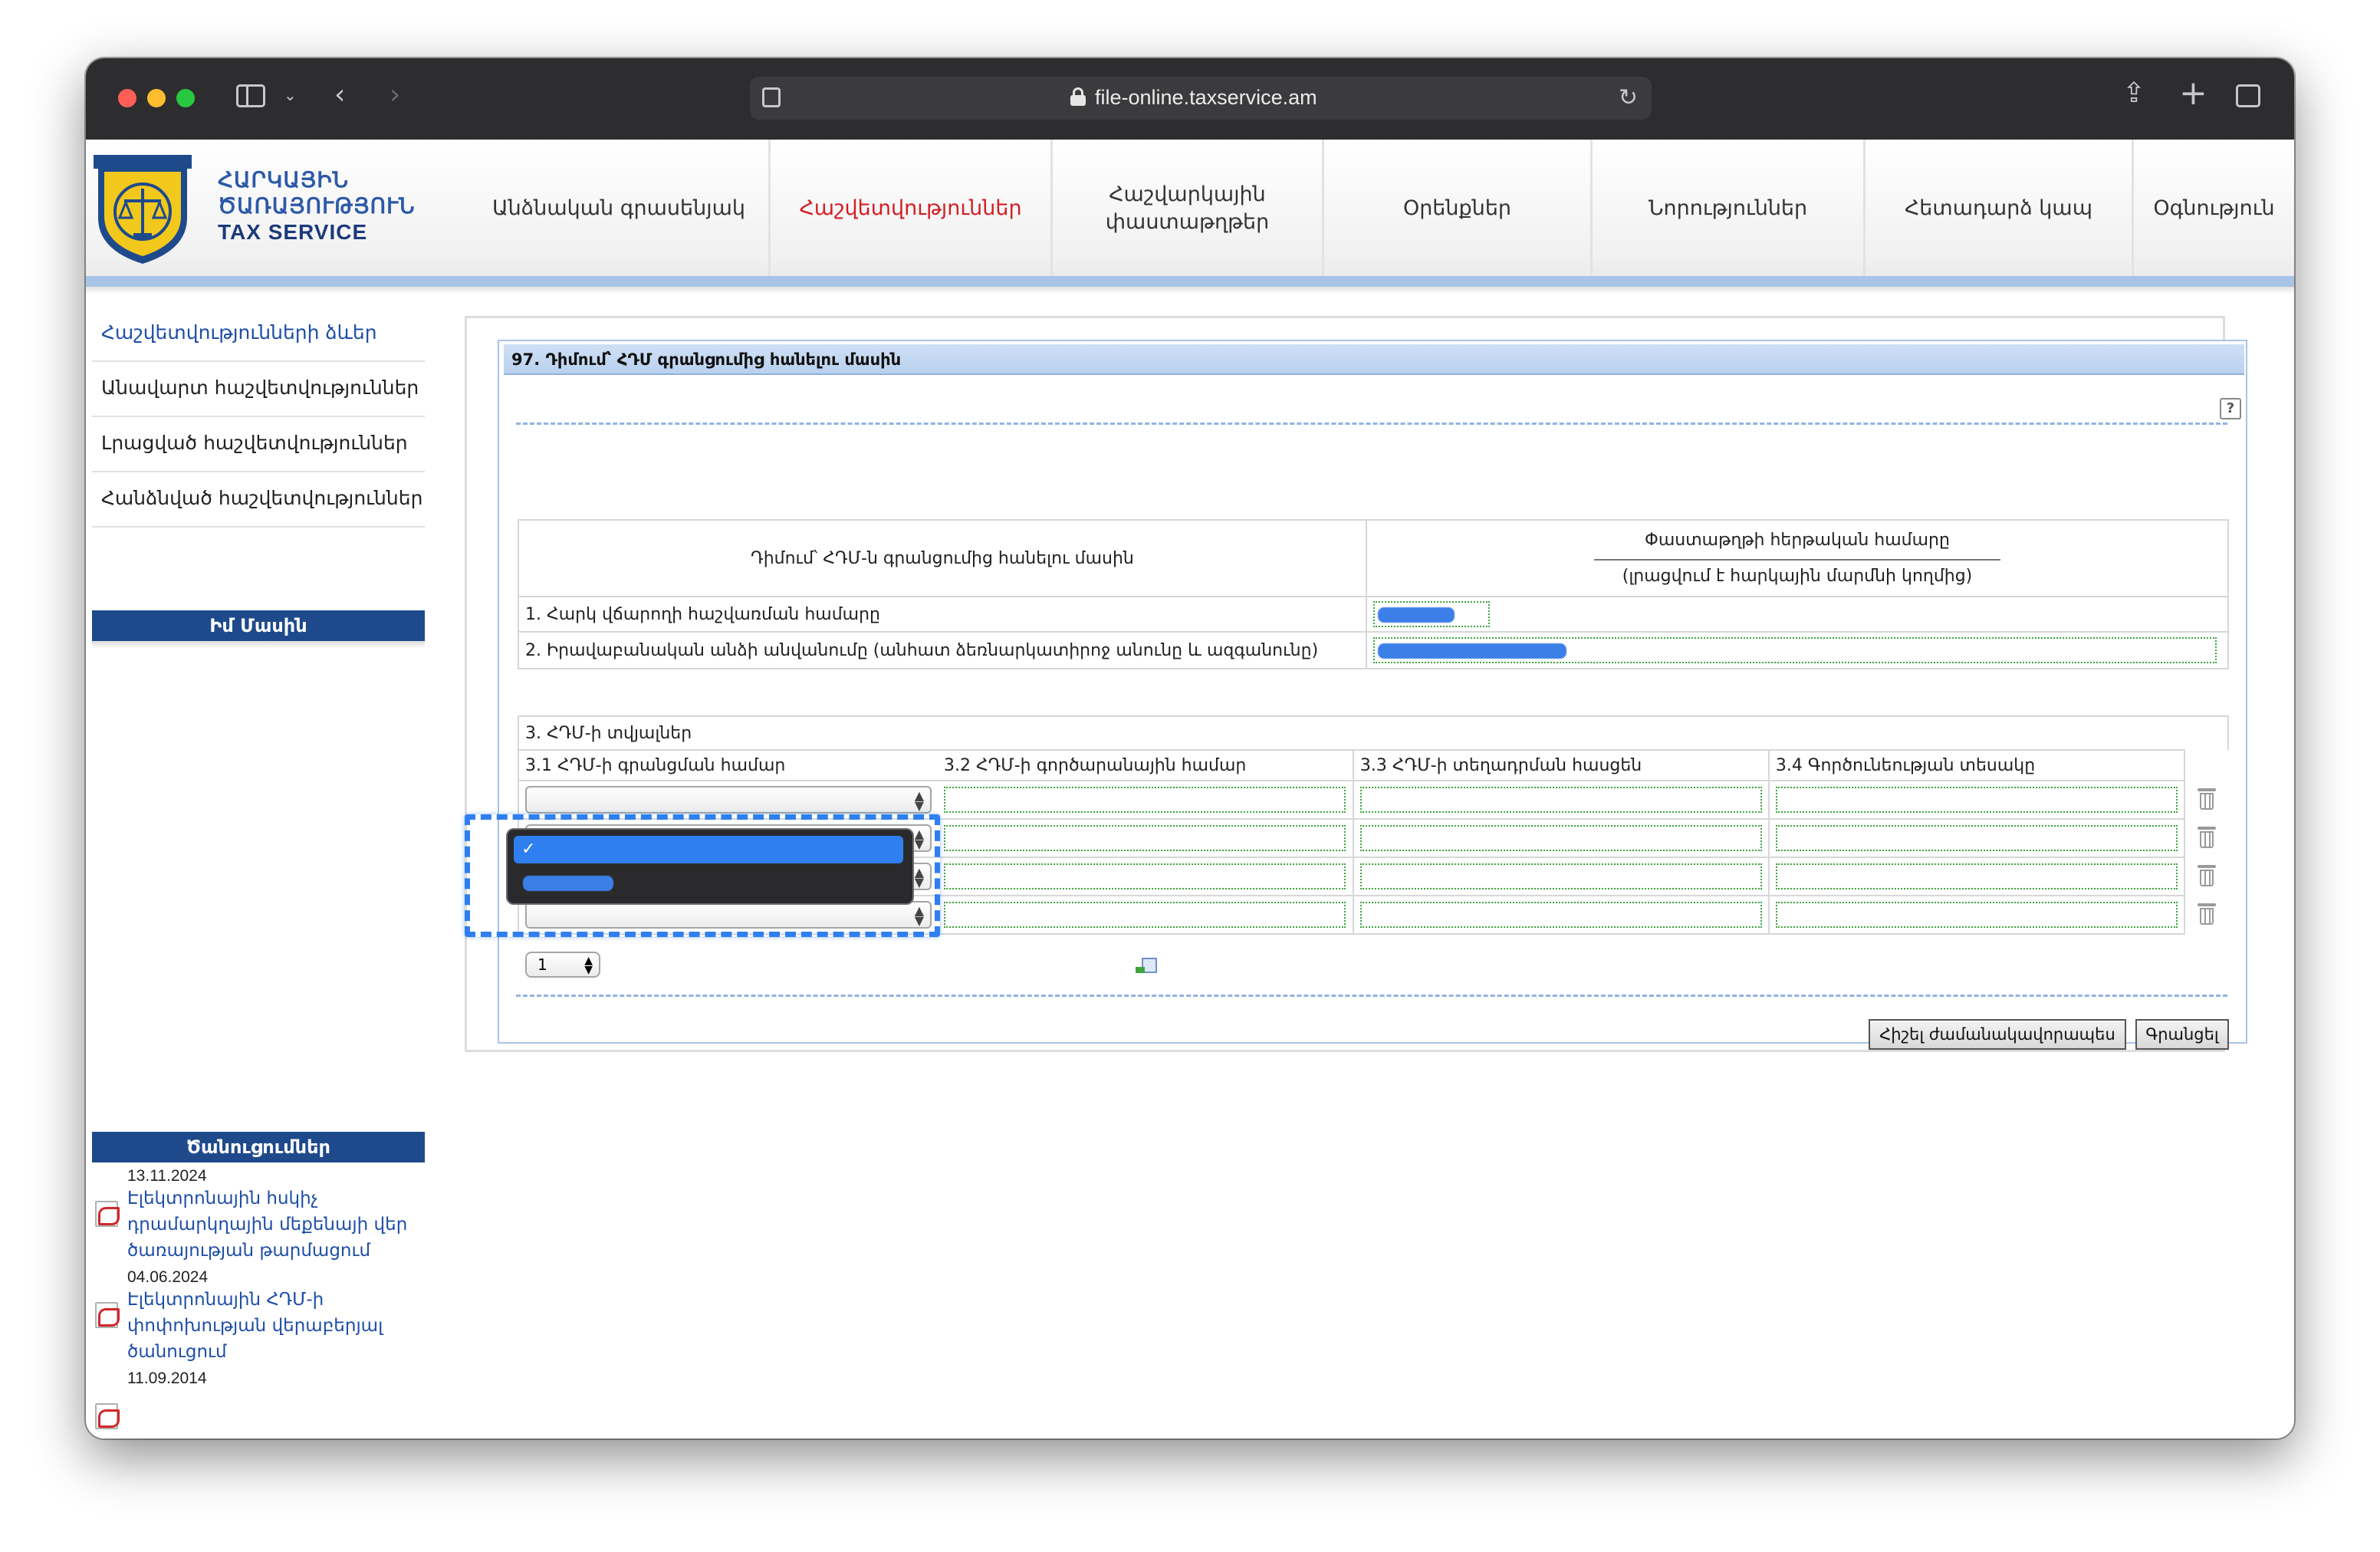 The height and width of the screenshot is (1552, 2380). Describe the element at coordinates (167, 1176) in the screenshot. I see `news-date: 13.11.2024` at that location.